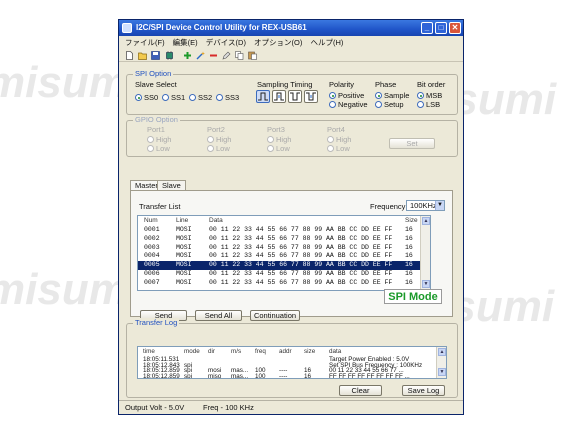 This screenshot has width=583, height=437. What do you see at coordinates (326, 42) in the screenshot?
I see `menu-help: ヘルプ(H)` at bounding box center [326, 42].